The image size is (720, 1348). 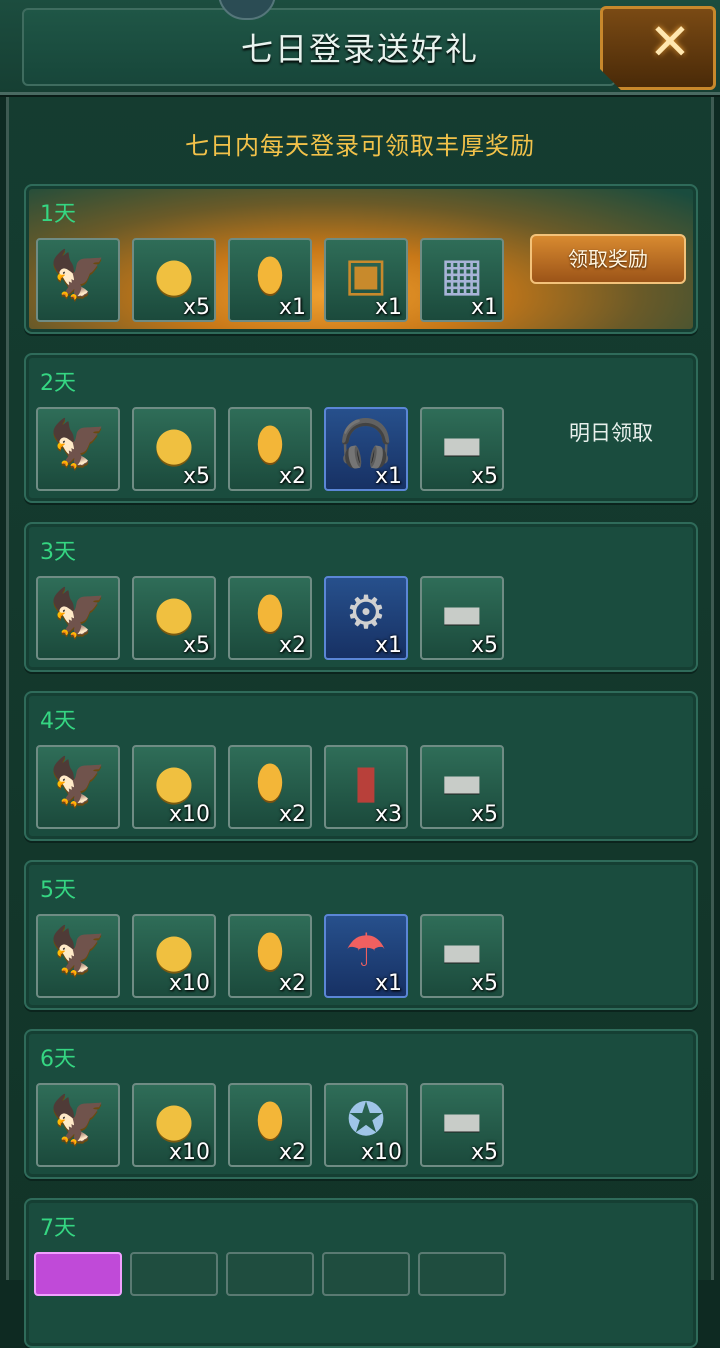 I want to click on day-label: 6天, so click(x=58, y=1059).